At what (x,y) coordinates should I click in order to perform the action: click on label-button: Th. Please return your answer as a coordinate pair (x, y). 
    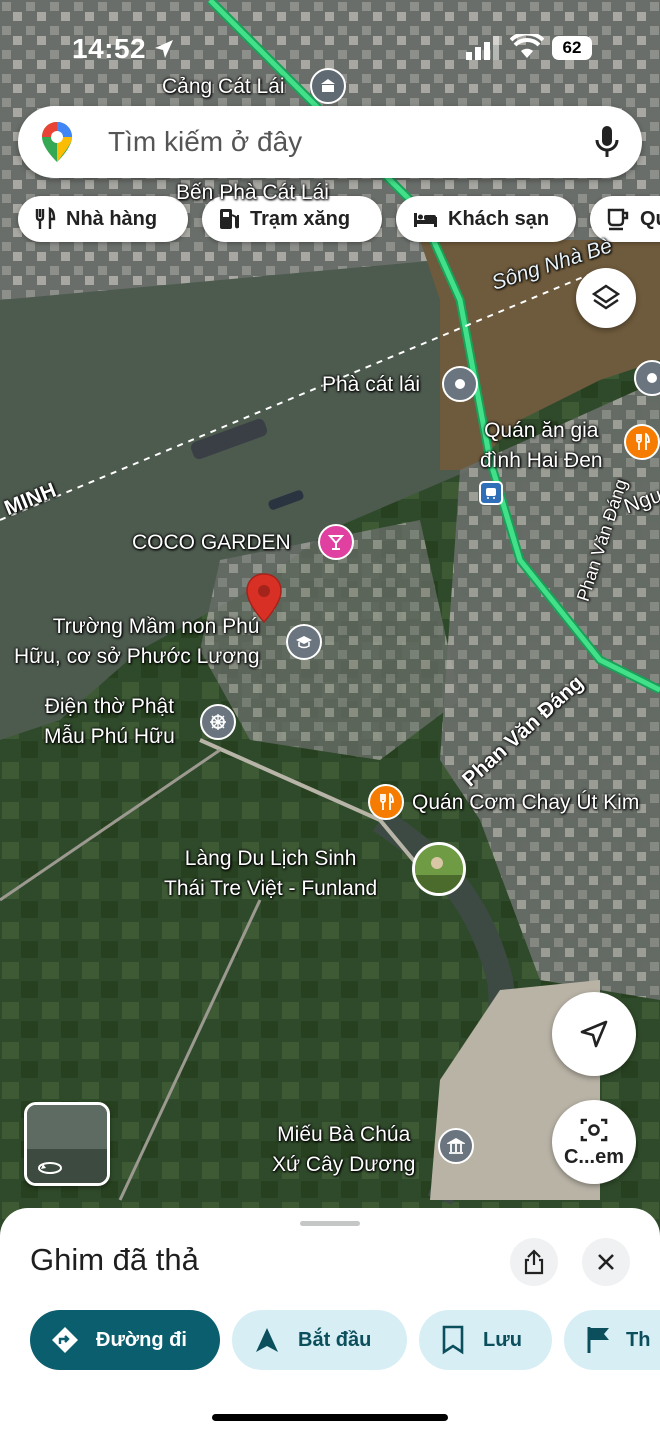
    Looking at the image, I should click on (612, 1340).